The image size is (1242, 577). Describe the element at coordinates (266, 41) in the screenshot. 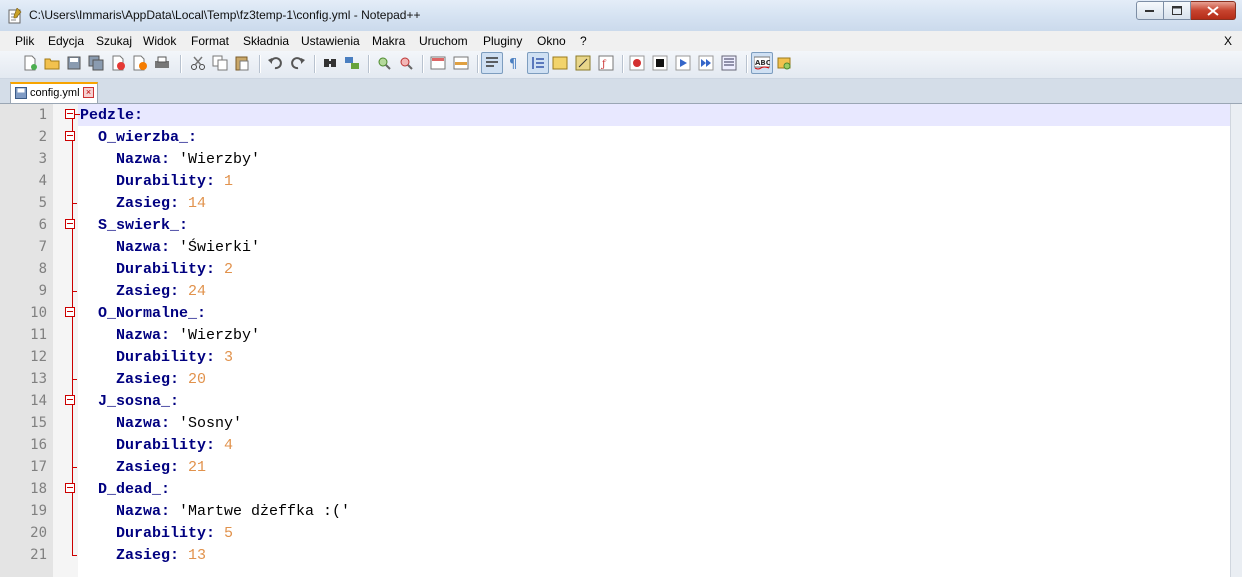

I see `menu-skladnia: Składnia` at that location.